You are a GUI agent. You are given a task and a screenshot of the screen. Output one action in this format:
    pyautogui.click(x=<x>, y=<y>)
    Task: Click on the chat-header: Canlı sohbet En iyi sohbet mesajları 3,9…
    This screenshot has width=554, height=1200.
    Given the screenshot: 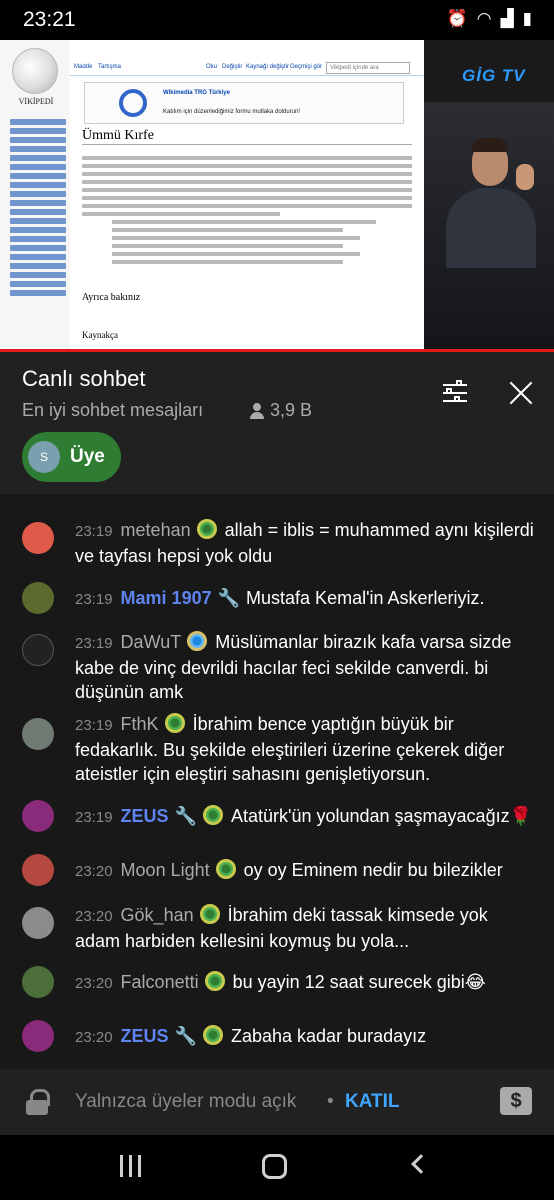 What is the action you would take?
    pyautogui.click(x=277, y=423)
    